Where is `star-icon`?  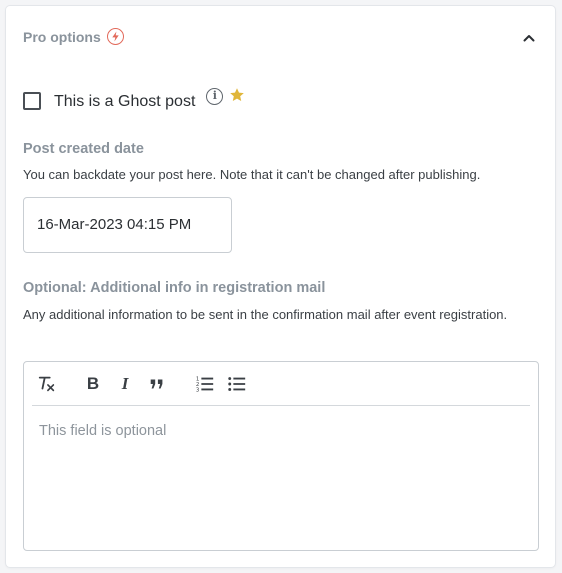 star-icon is located at coordinates (237, 95).